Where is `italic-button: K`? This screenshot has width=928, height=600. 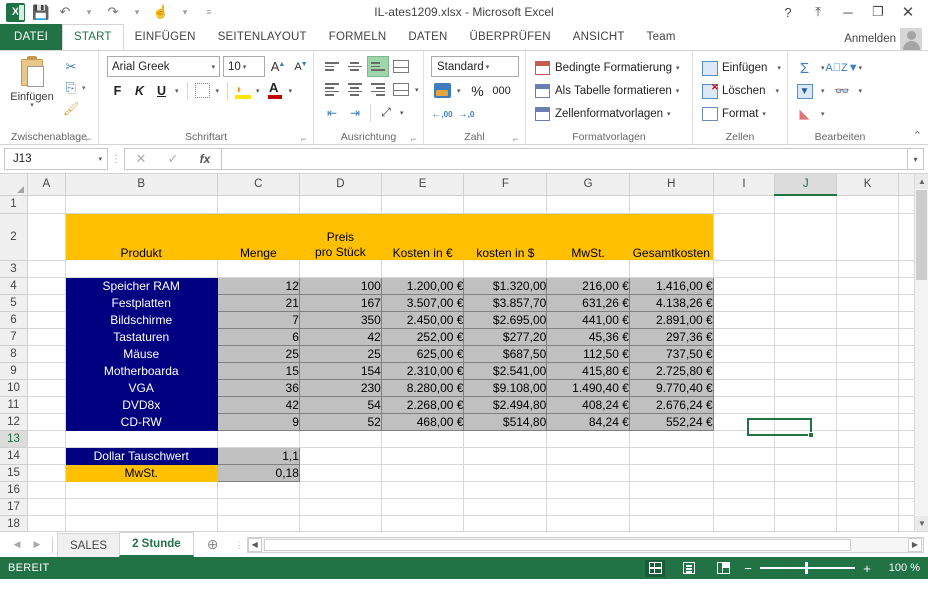
italic-button: K is located at coordinates (139, 90).